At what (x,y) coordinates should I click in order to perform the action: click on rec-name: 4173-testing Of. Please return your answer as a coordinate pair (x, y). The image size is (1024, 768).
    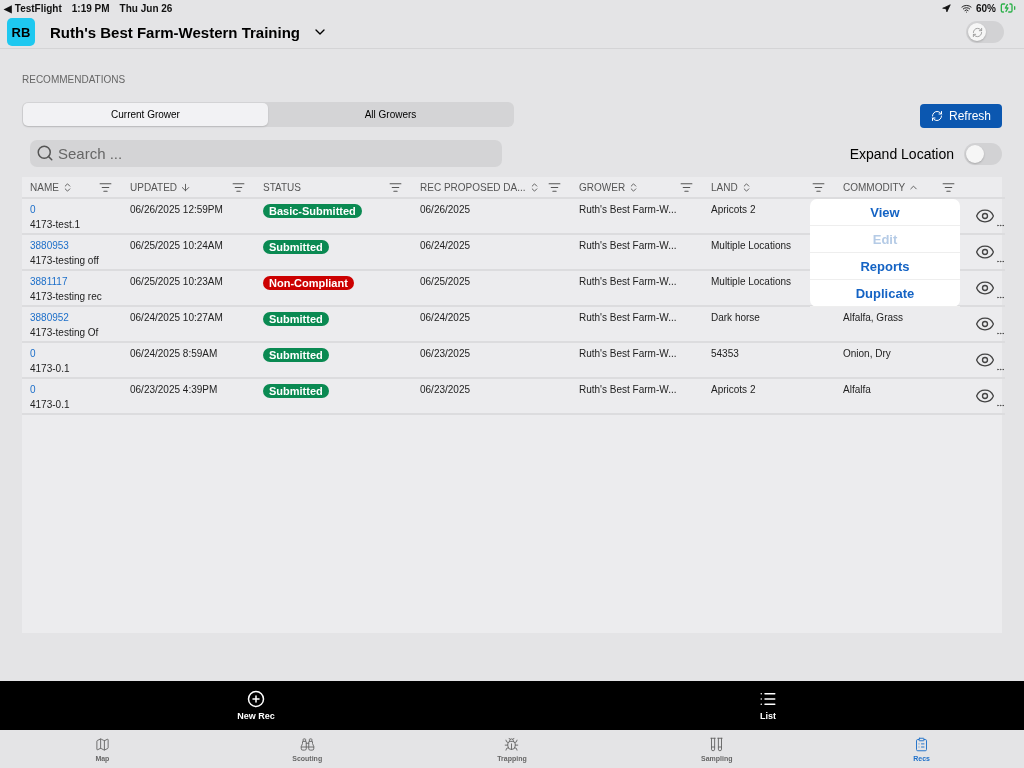
    Looking at the image, I should click on (65, 332).